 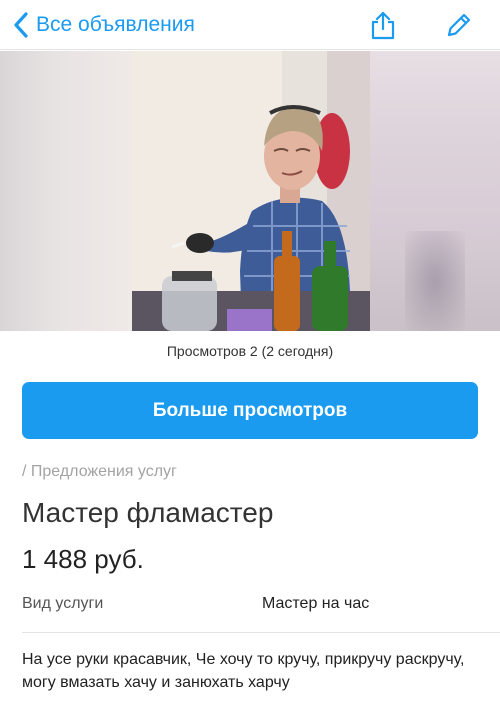 I want to click on more-views-button: Больше просмотров, so click(x=250, y=410).